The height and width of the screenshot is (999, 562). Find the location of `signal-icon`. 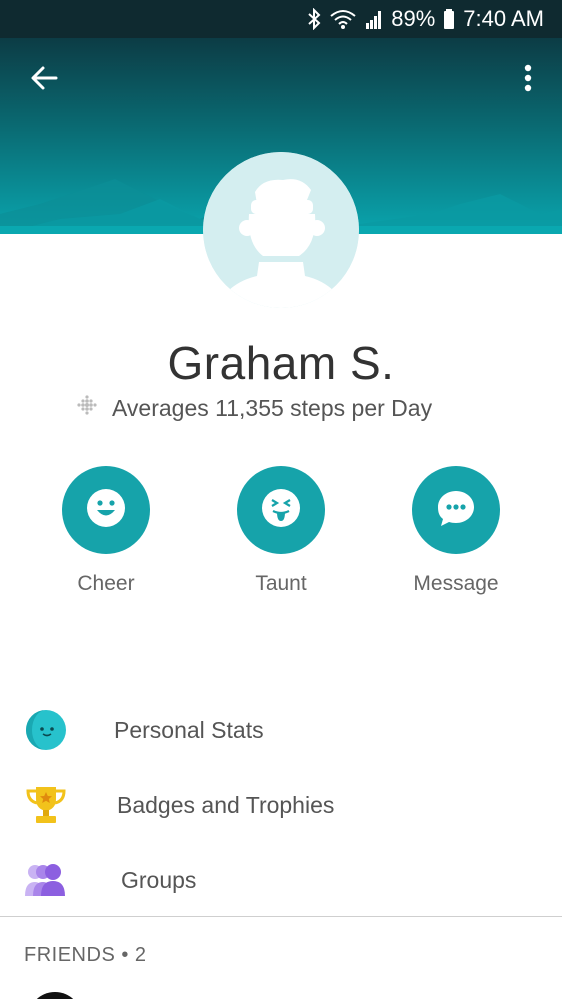

signal-icon is located at coordinates (374, 19).